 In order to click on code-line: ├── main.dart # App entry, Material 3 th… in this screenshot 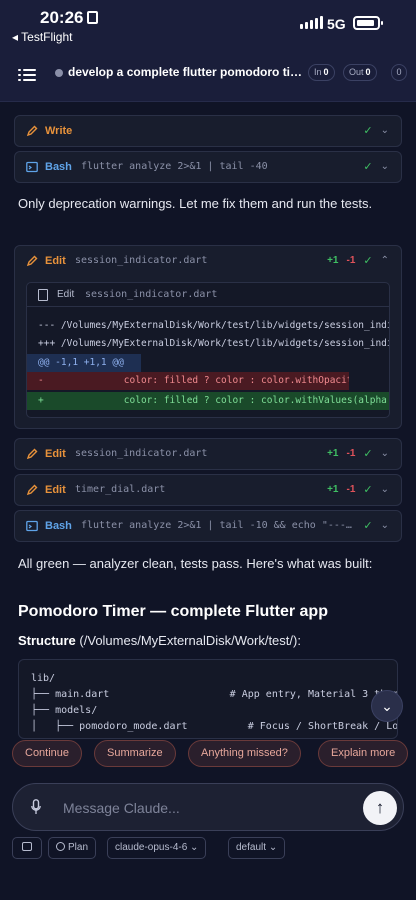, I will do `click(214, 694)`.